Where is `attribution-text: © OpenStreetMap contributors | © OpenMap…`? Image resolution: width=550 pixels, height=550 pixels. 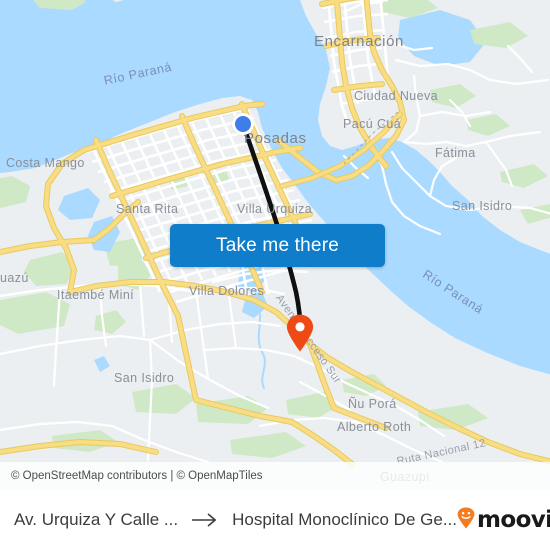
attribution-text: © OpenStreetMap contributors | © OpenMap… is located at coordinates (137, 476).